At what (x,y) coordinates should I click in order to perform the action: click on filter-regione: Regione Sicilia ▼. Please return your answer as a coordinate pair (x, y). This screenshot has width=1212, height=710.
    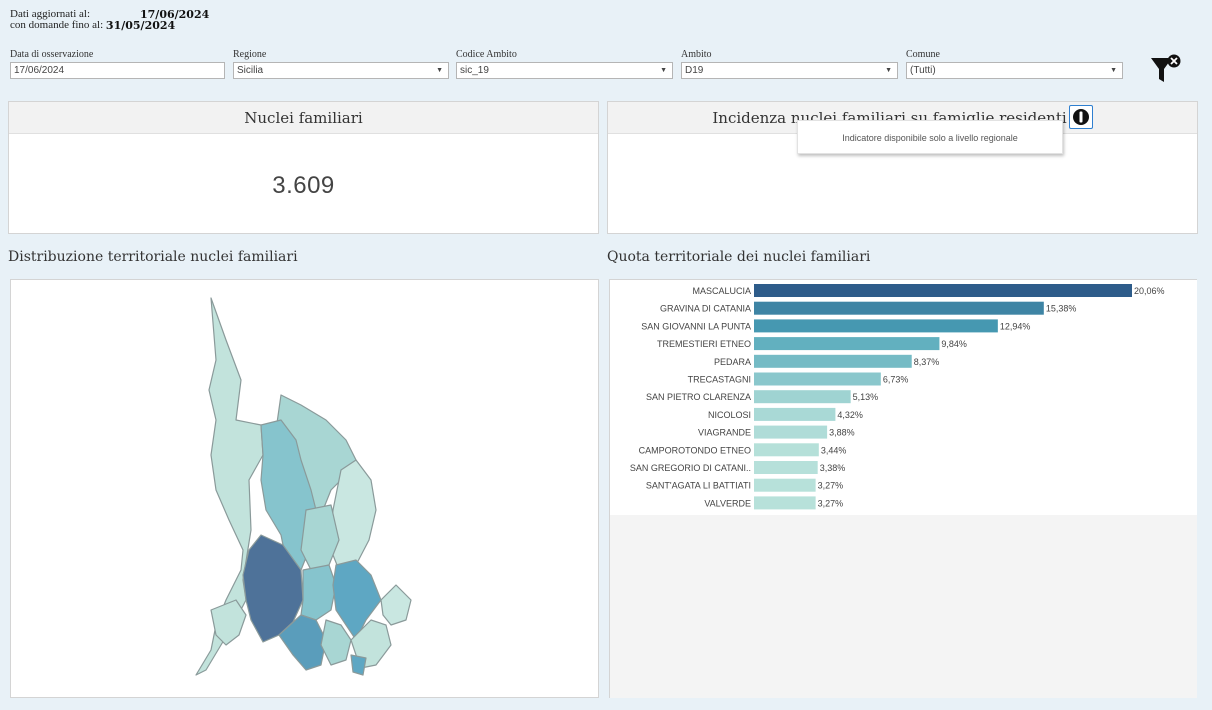
    Looking at the image, I should click on (341, 64).